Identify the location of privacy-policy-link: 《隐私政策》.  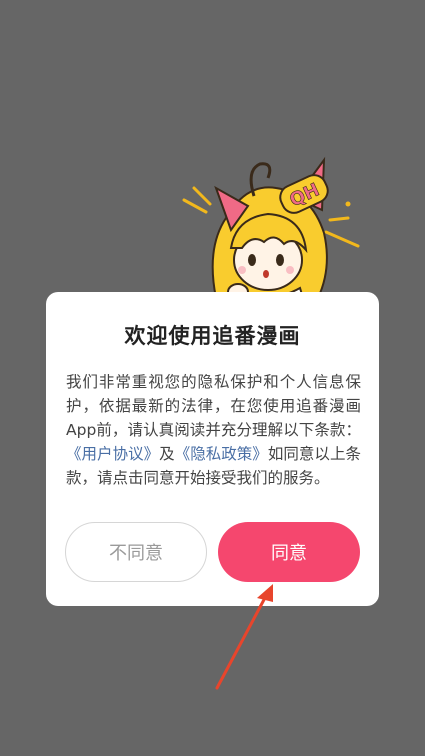
(221, 454).